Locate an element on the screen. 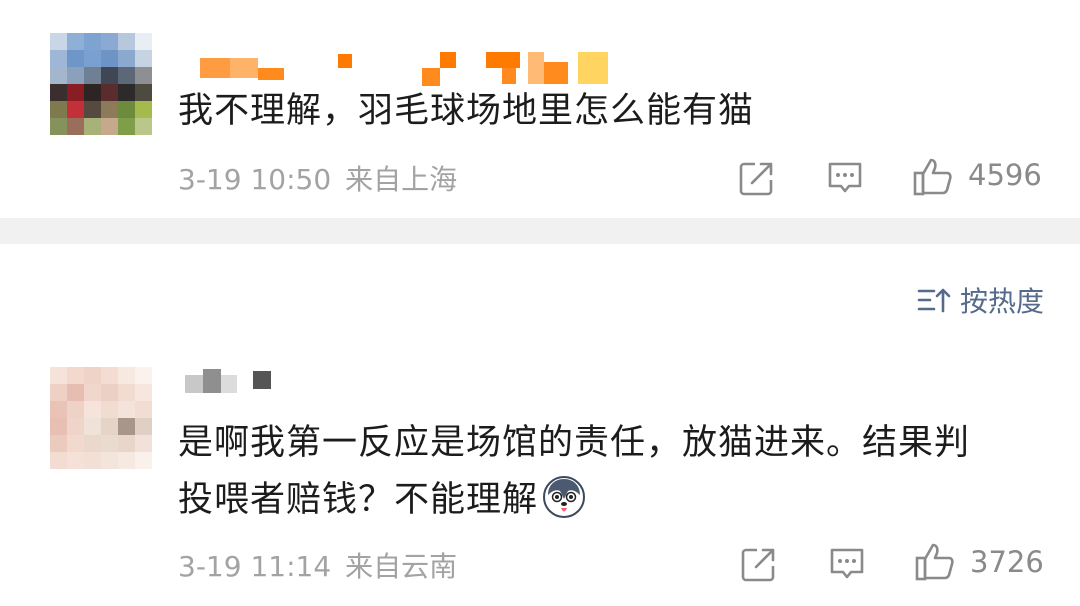  sort-label: 按热度 is located at coordinates (1001, 301).